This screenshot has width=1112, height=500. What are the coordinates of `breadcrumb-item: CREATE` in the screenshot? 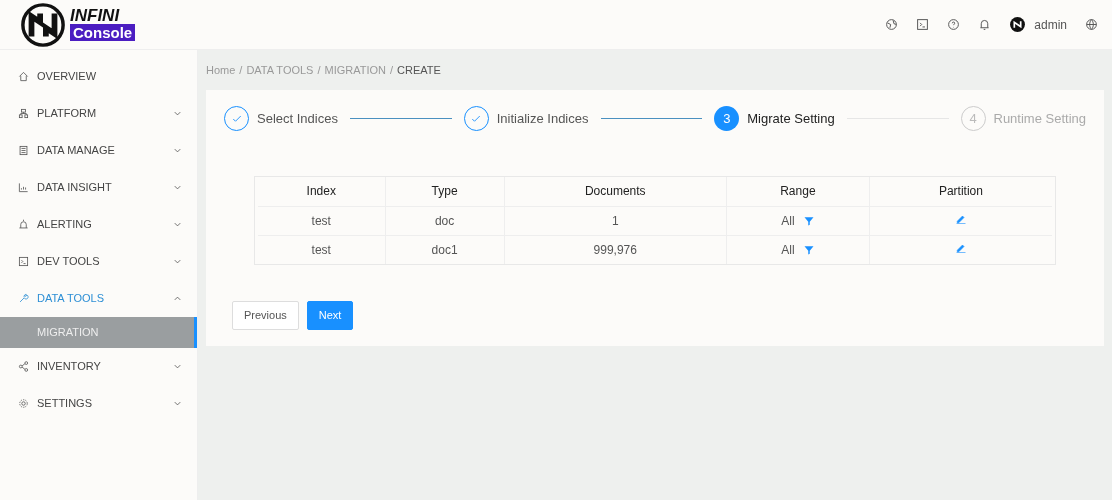 It's located at (419, 70).